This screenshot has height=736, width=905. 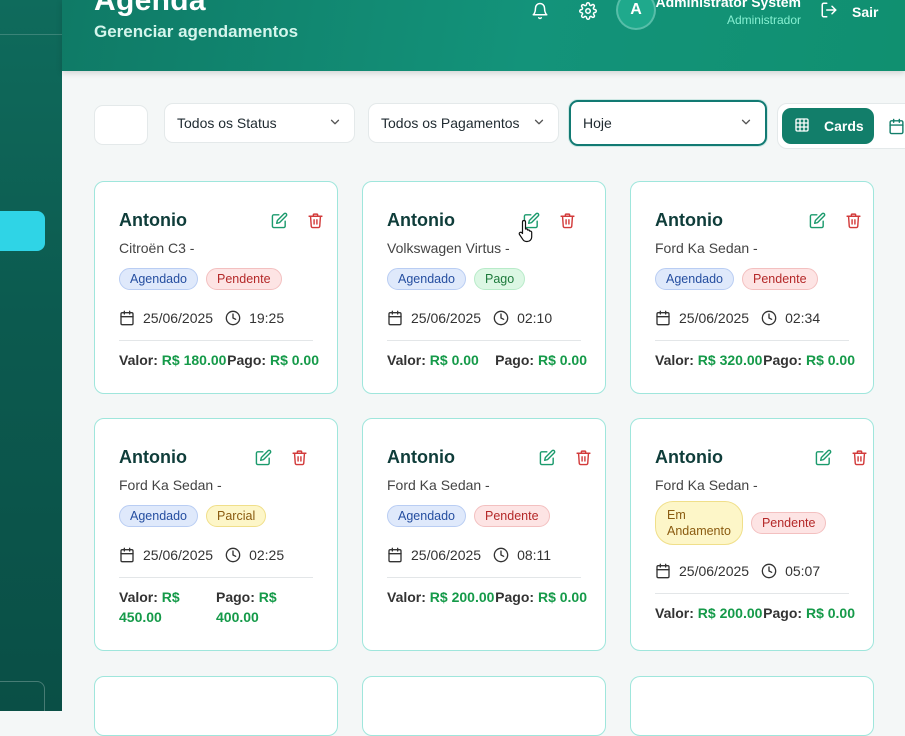 I want to click on gear-icon, so click(x=588, y=11).